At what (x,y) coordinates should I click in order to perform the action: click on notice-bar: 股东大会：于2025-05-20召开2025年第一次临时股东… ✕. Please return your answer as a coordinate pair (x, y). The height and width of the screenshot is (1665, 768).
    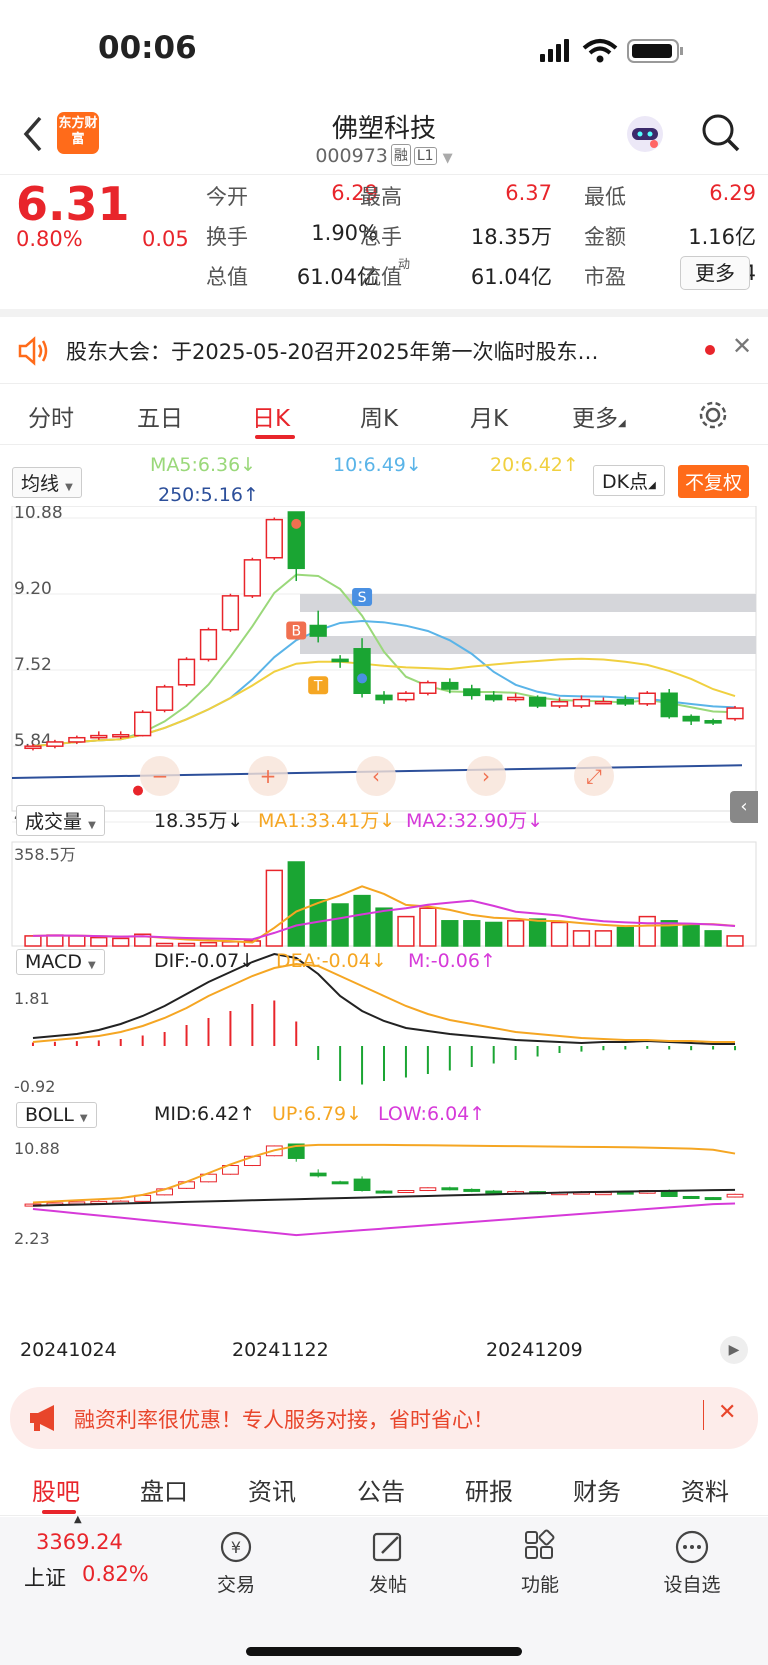
    Looking at the image, I should click on (384, 351).